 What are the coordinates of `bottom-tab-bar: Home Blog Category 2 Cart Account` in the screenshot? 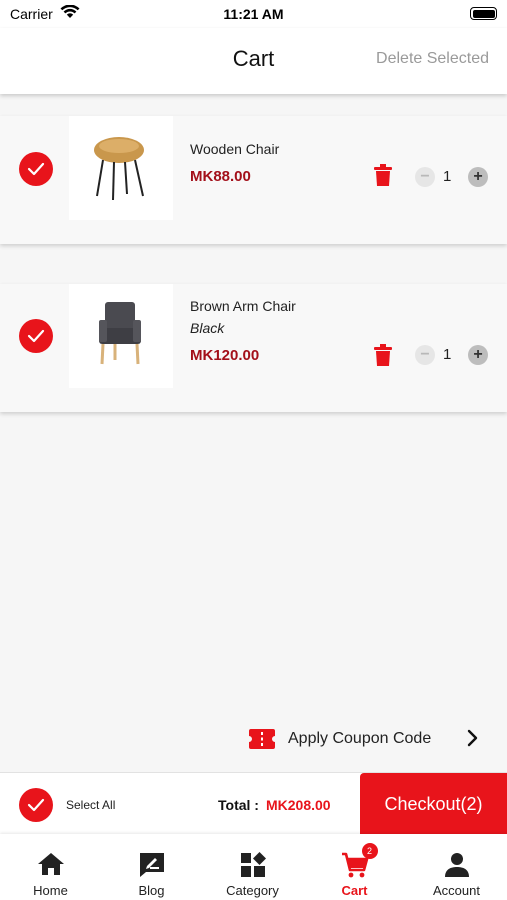 It's located at (253, 867).